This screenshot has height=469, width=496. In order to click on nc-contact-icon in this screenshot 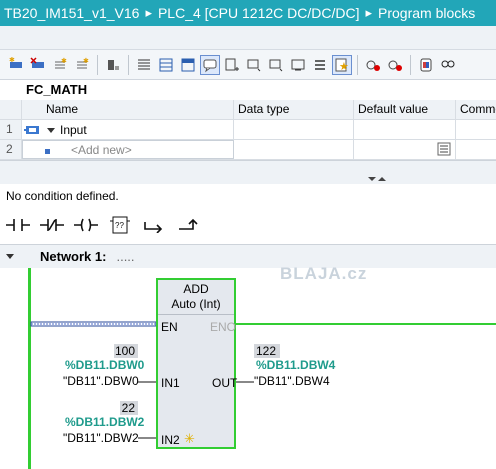, I will do `click(52, 225)`.